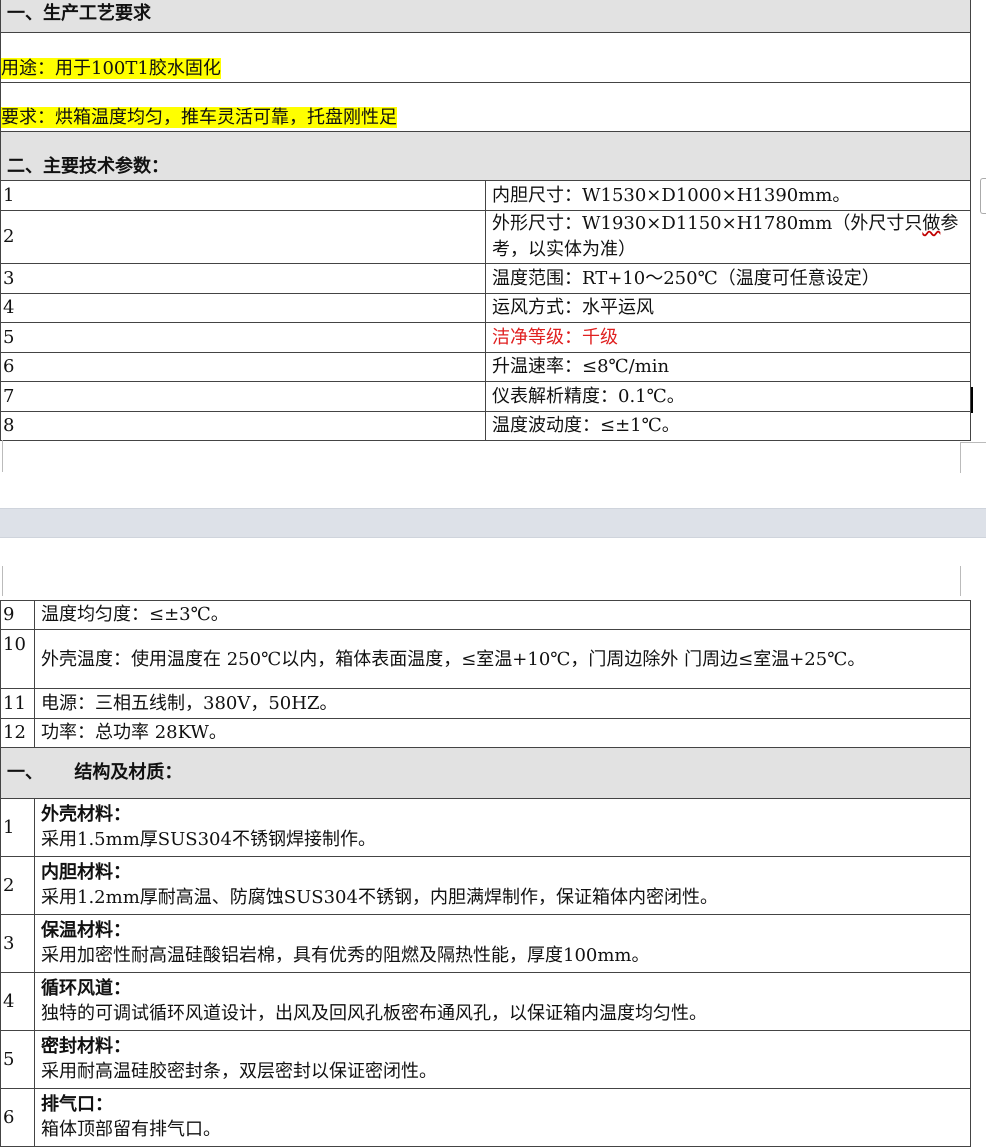 Image resolution: width=986 pixels, height=1147 pixels. What do you see at coordinates (345, 955) in the screenshot?
I see `material-desc: 采用加密性耐高温硅酸铝岩棉，具有优秀的阻燃及隔热性能，厚度100mm。` at bounding box center [345, 955].